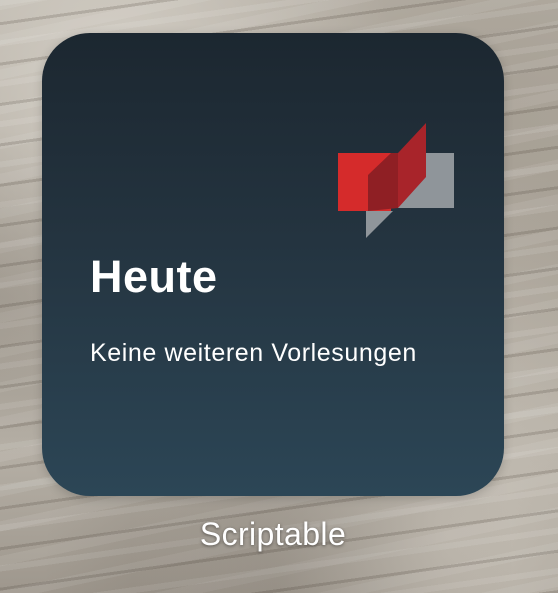 The width and height of the screenshot is (558, 593). What do you see at coordinates (154, 276) in the screenshot?
I see `widget-title: Heute` at bounding box center [154, 276].